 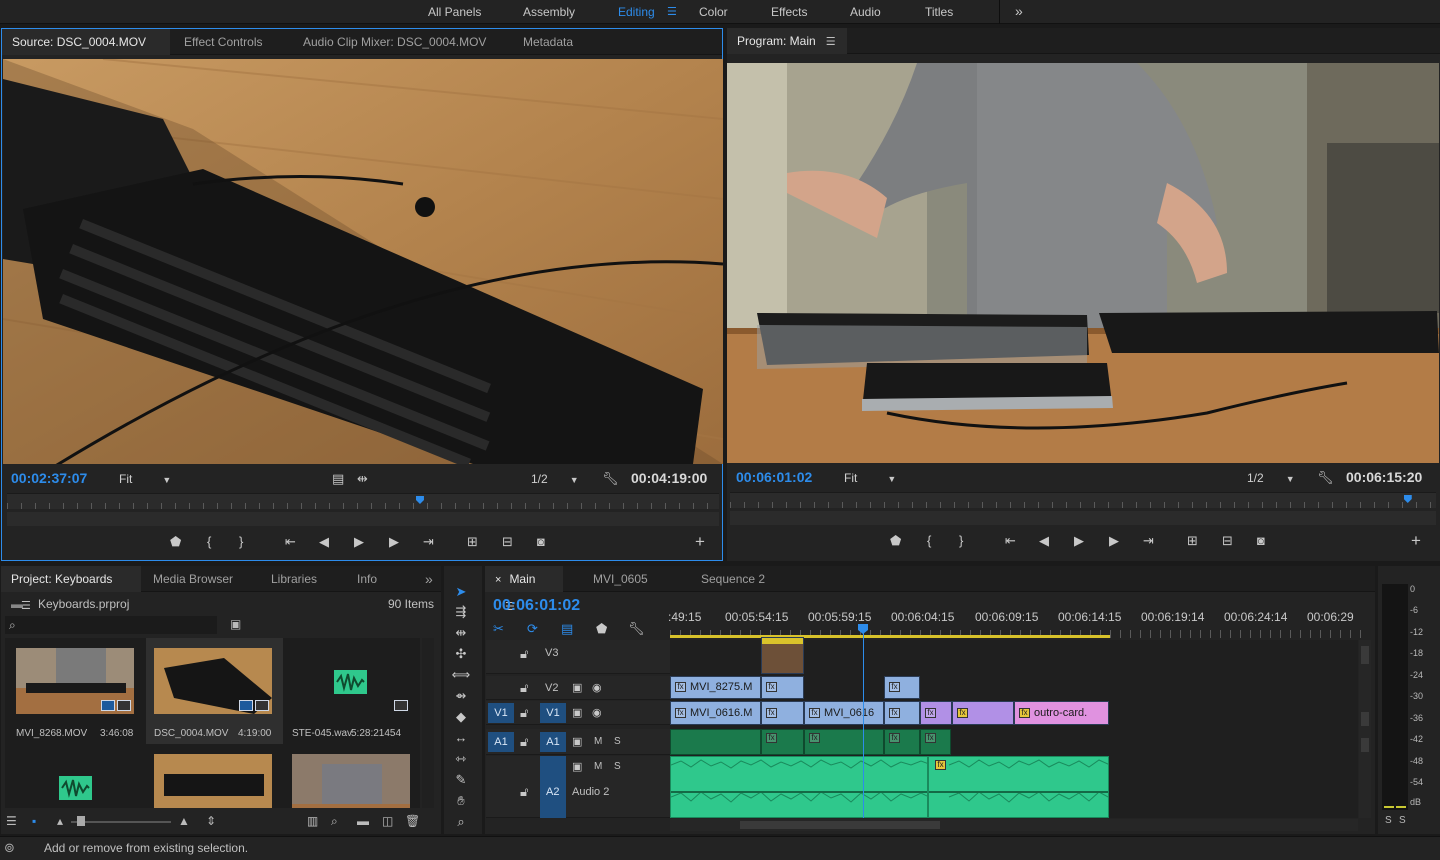 I want to click on new-bin-icon: ▬, so click(x=363, y=821).